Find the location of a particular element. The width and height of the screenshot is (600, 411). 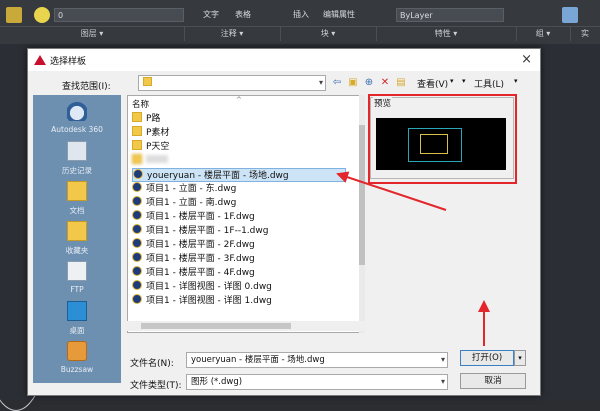

list-item: 项目1 - 楼层平面 - 4F.dwg is located at coordinates (193, 273).